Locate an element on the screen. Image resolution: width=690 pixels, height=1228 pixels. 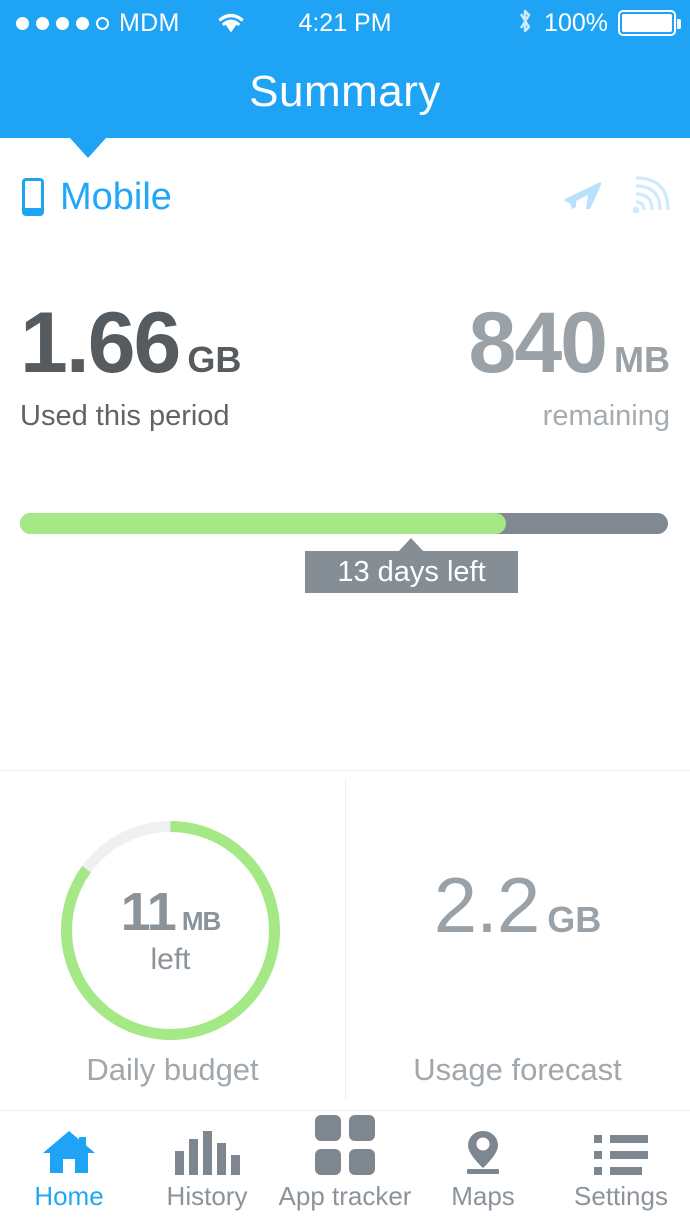
days-left-tooltip: 13 days left is located at coordinates (411, 572).